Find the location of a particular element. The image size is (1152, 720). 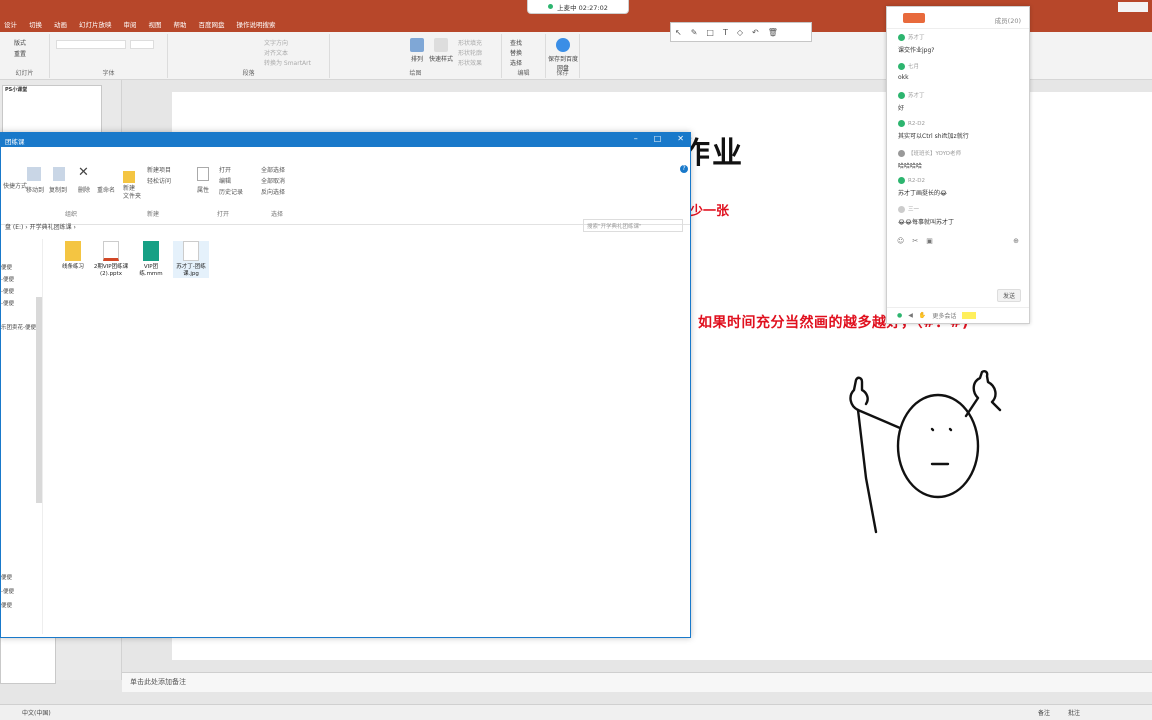

hand-icon: ✋ is located at coordinates (922, 315).